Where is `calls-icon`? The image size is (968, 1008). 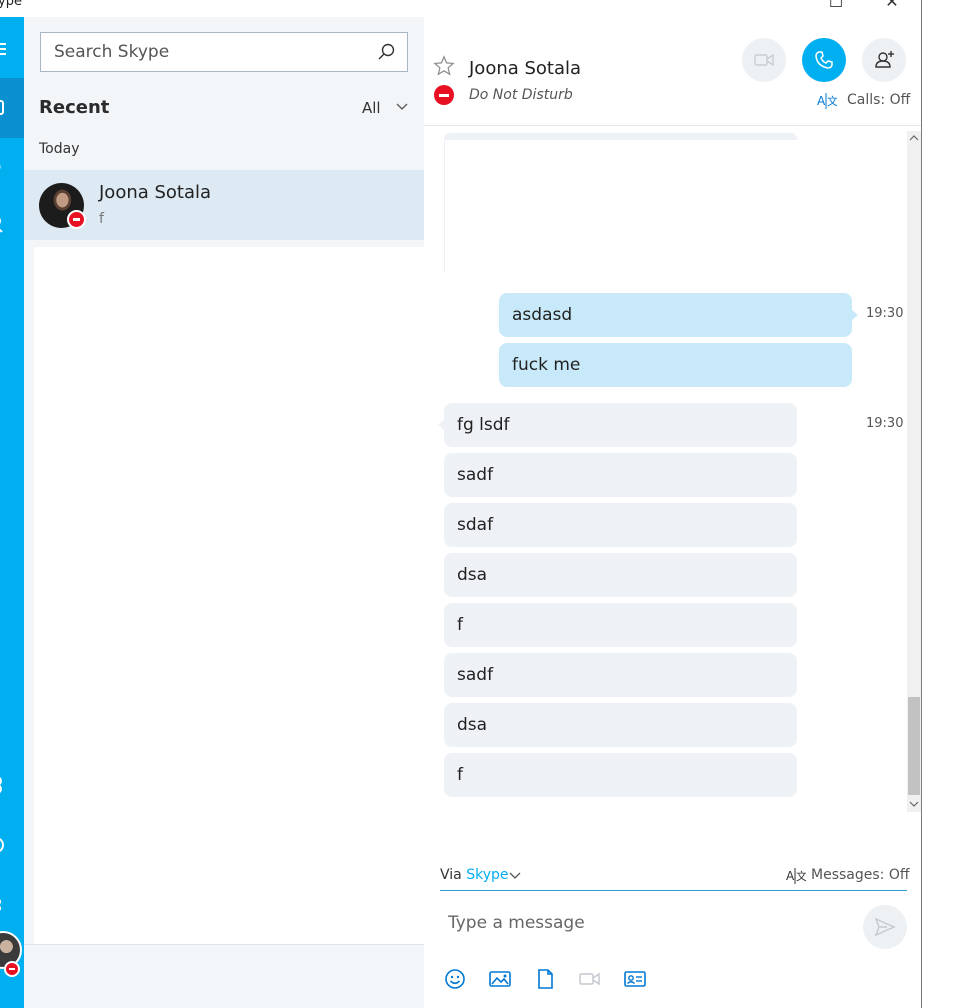
calls-icon is located at coordinates (6, 167).